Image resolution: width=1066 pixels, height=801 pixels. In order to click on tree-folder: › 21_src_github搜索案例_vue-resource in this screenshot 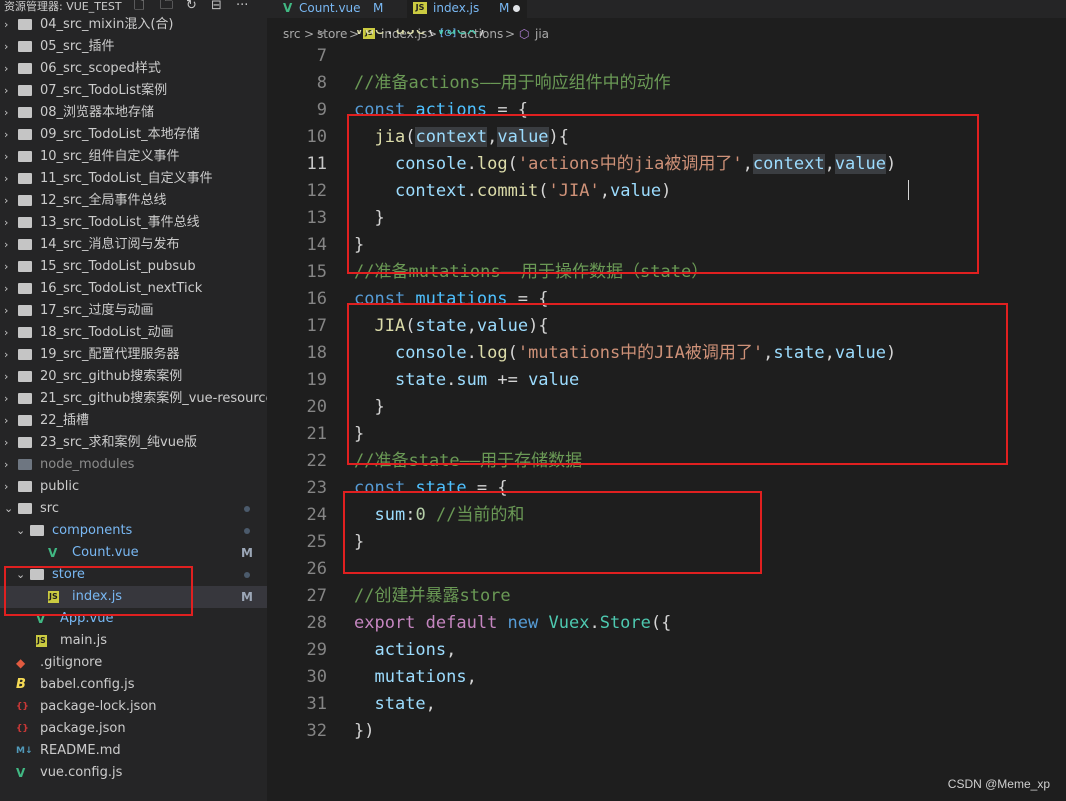, I will do `click(133, 399)`.